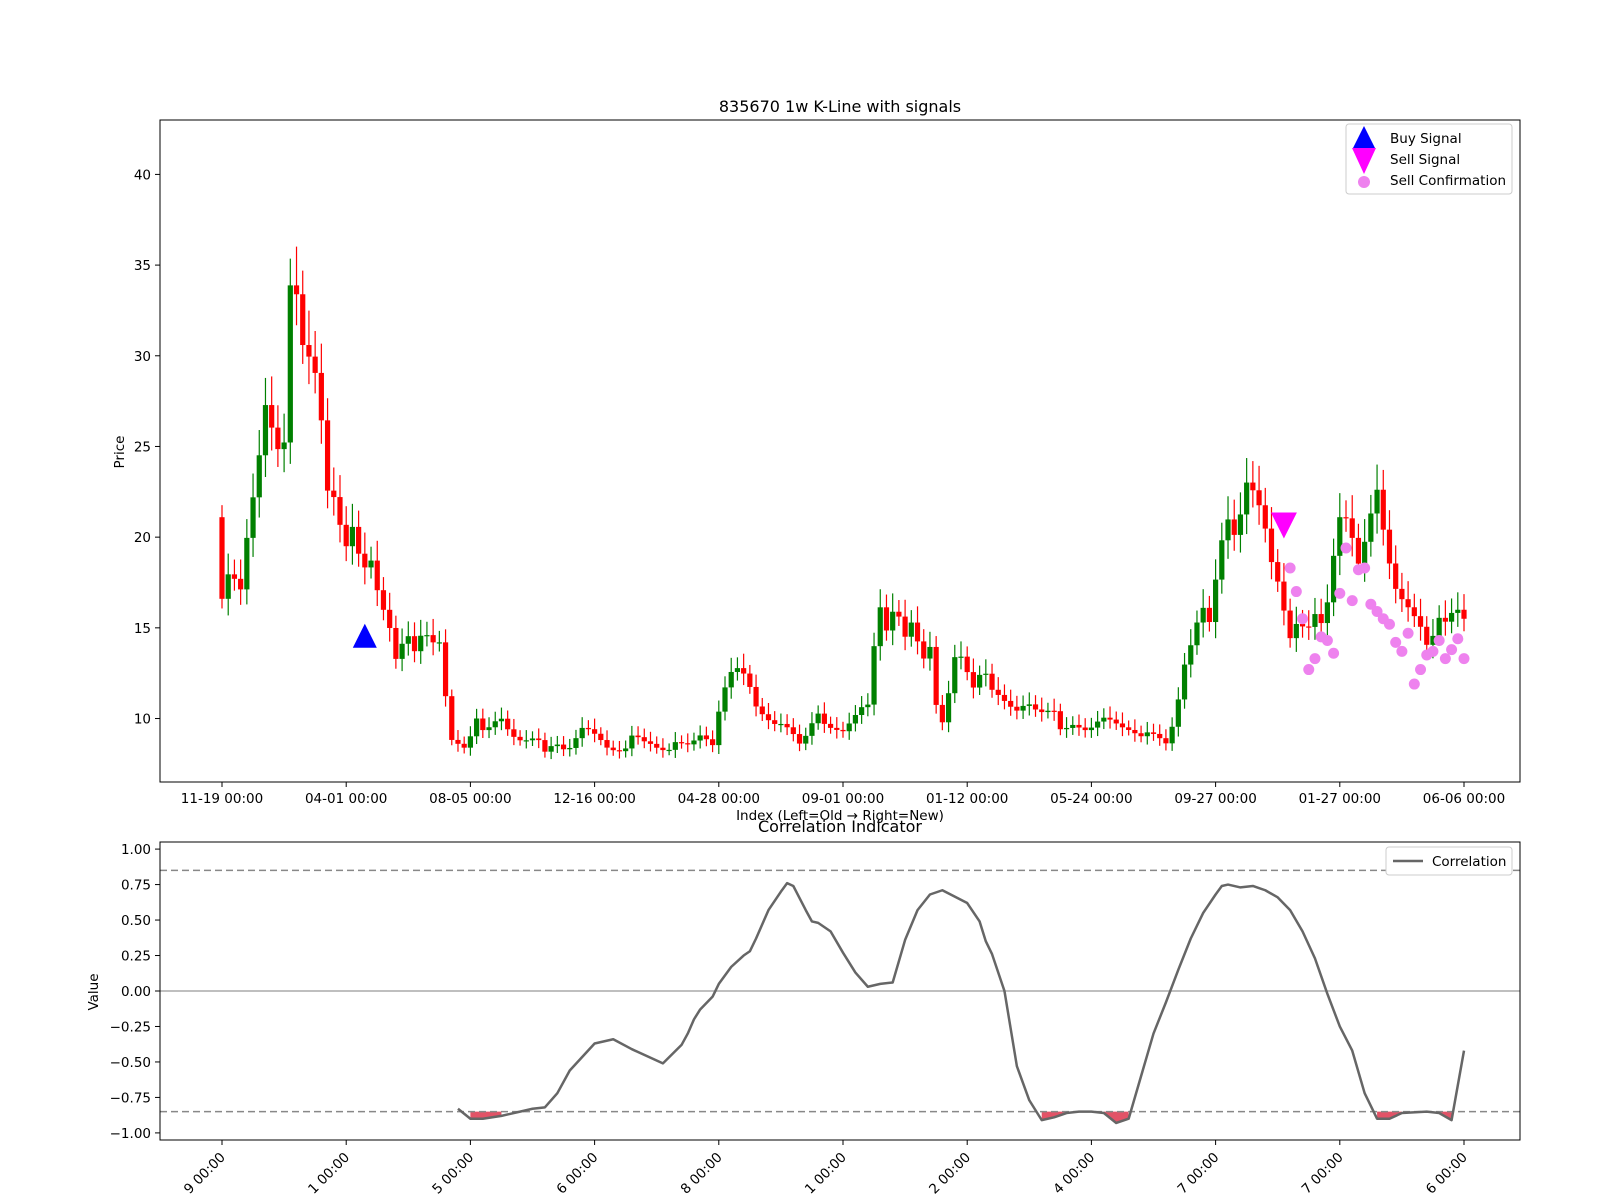 The height and width of the screenshot is (1200, 1600). What do you see at coordinates (840, 826) in the screenshot?
I see `correlation-title: Correlation Indicator` at bounding box center [840, 826].